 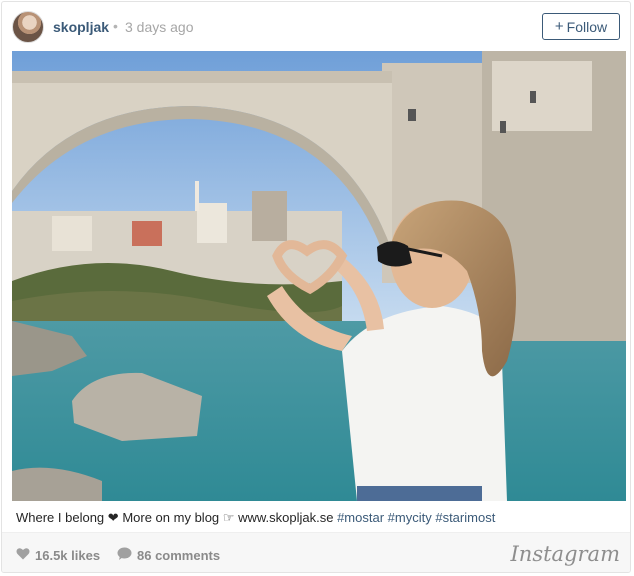 What do you see at coordinates (23, 555) in the screenshot?
I see `heart-icon` at bounding box center [23, 555].